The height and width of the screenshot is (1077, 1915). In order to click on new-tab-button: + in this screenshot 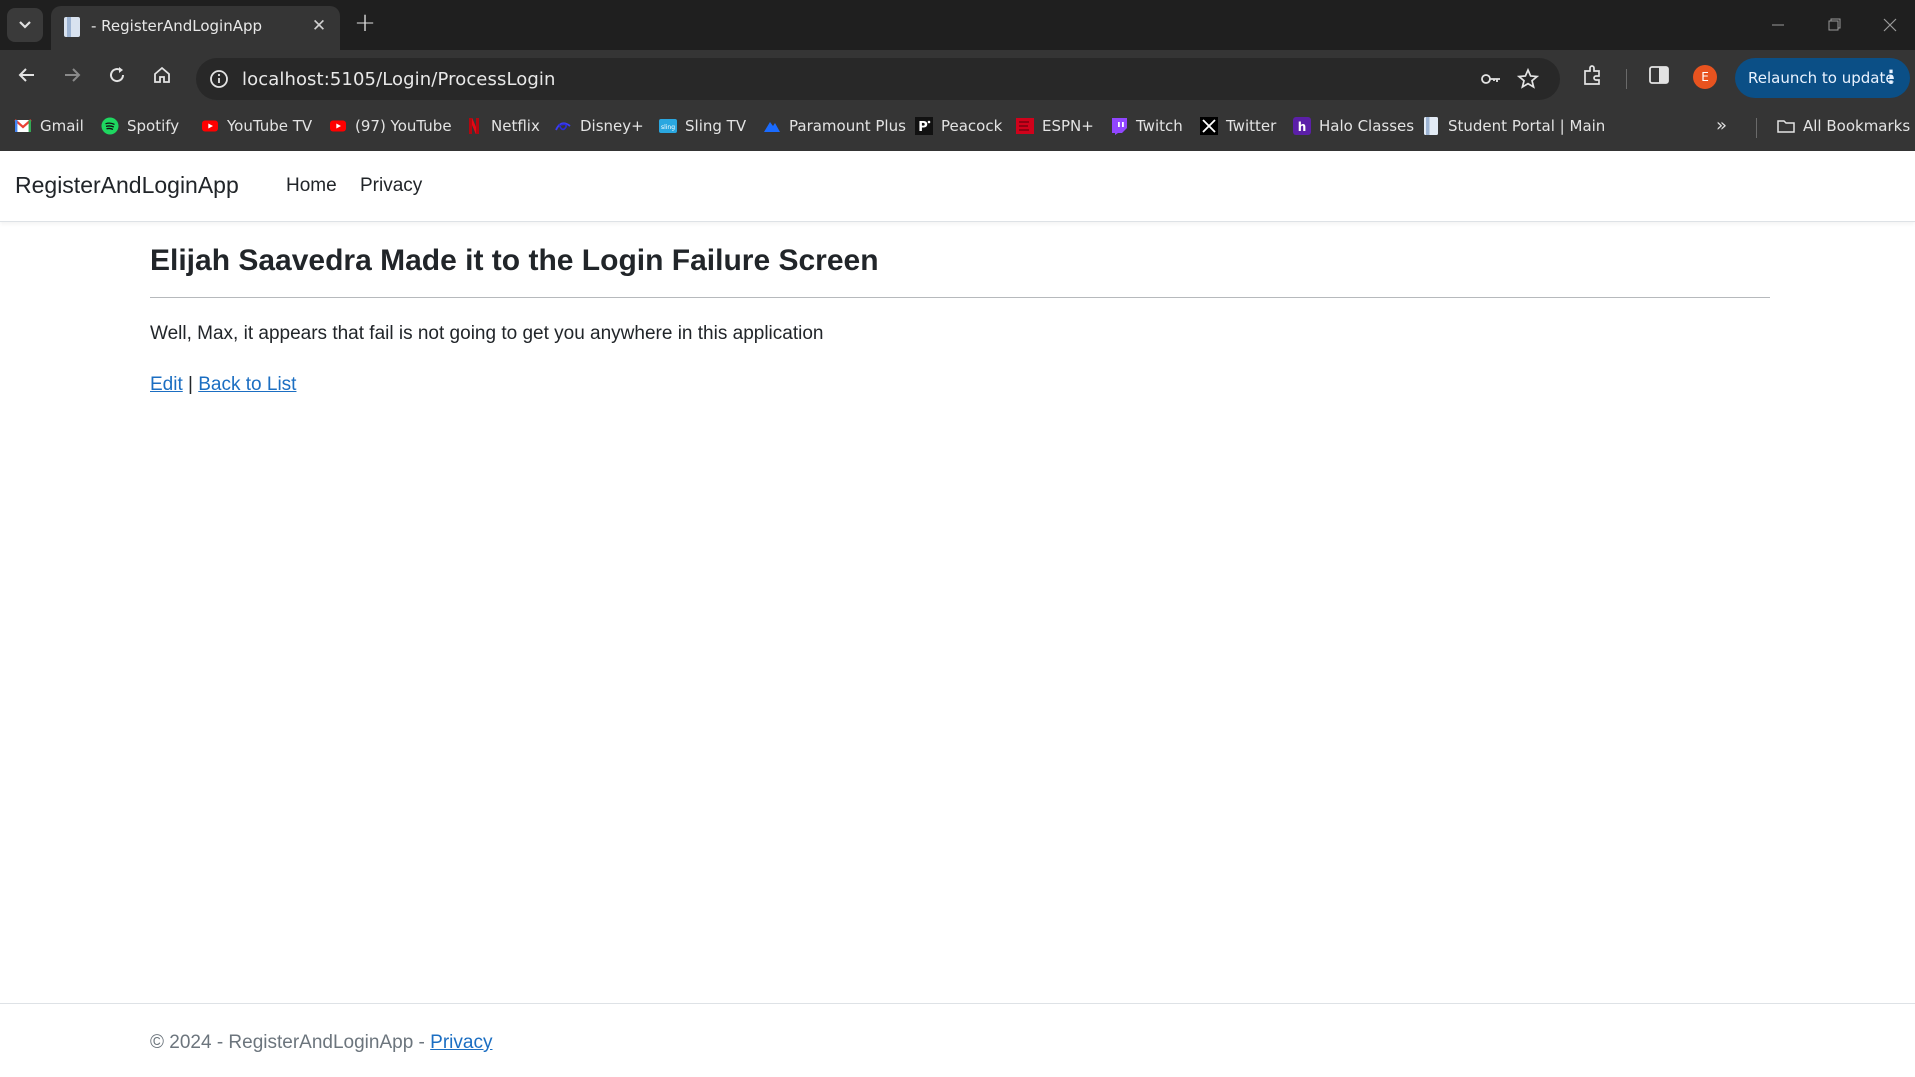, I will do `click(365, 24)`.